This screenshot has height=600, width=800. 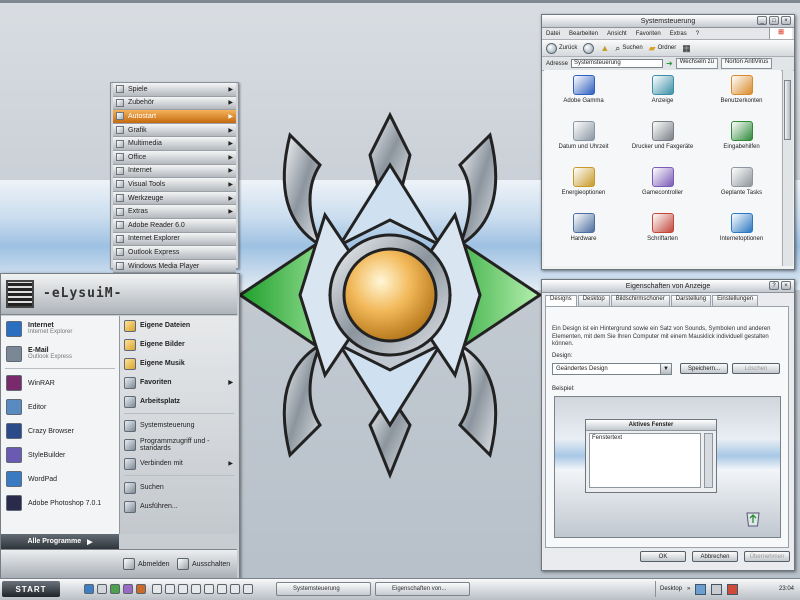 What do you see at coordinates (235, 589) in the screenshot?
I see `quicklaunch-app9-icon` at bounding box center [235, 589].